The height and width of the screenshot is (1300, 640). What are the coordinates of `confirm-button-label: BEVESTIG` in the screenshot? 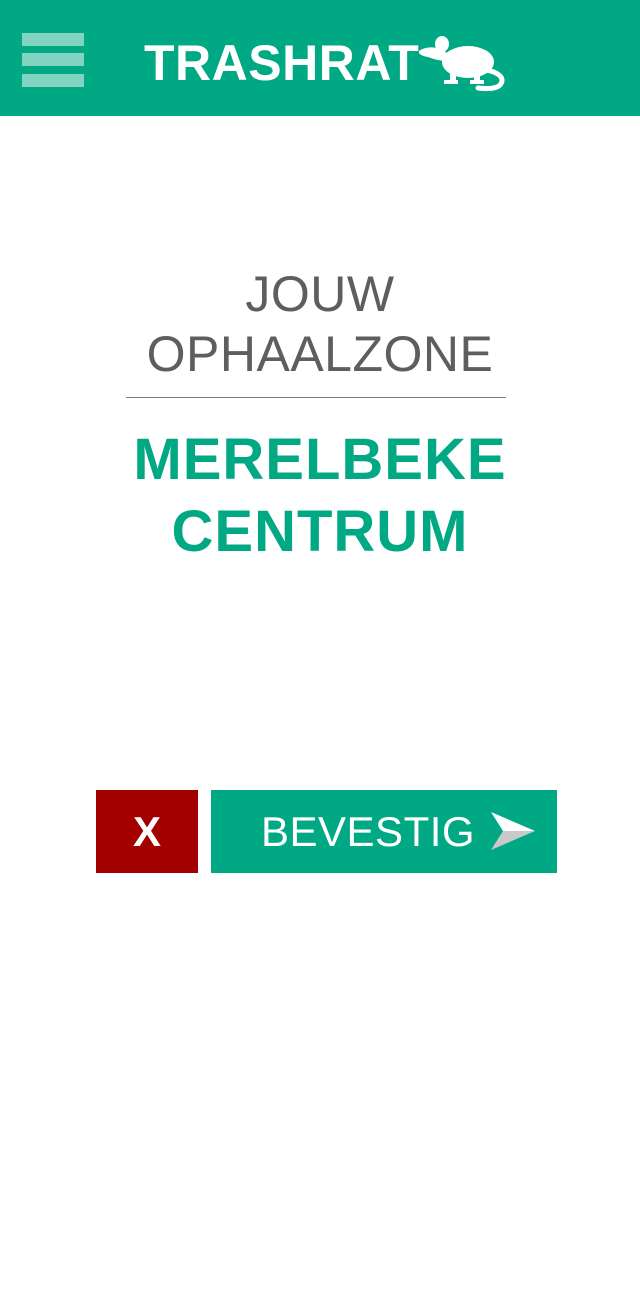 It's located at (368, 831).